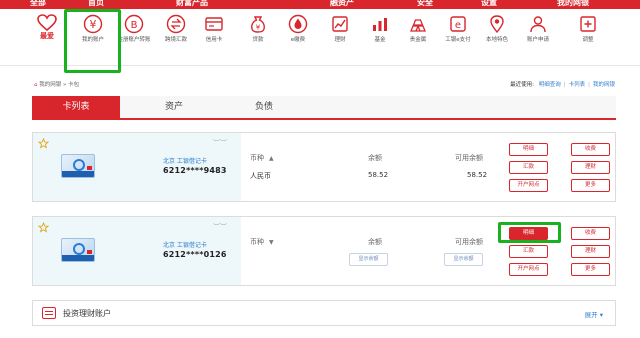 This screenshot has height=338, width=640. I want to click on icon-item-credit-card: 信用卡, so click(214, 29).